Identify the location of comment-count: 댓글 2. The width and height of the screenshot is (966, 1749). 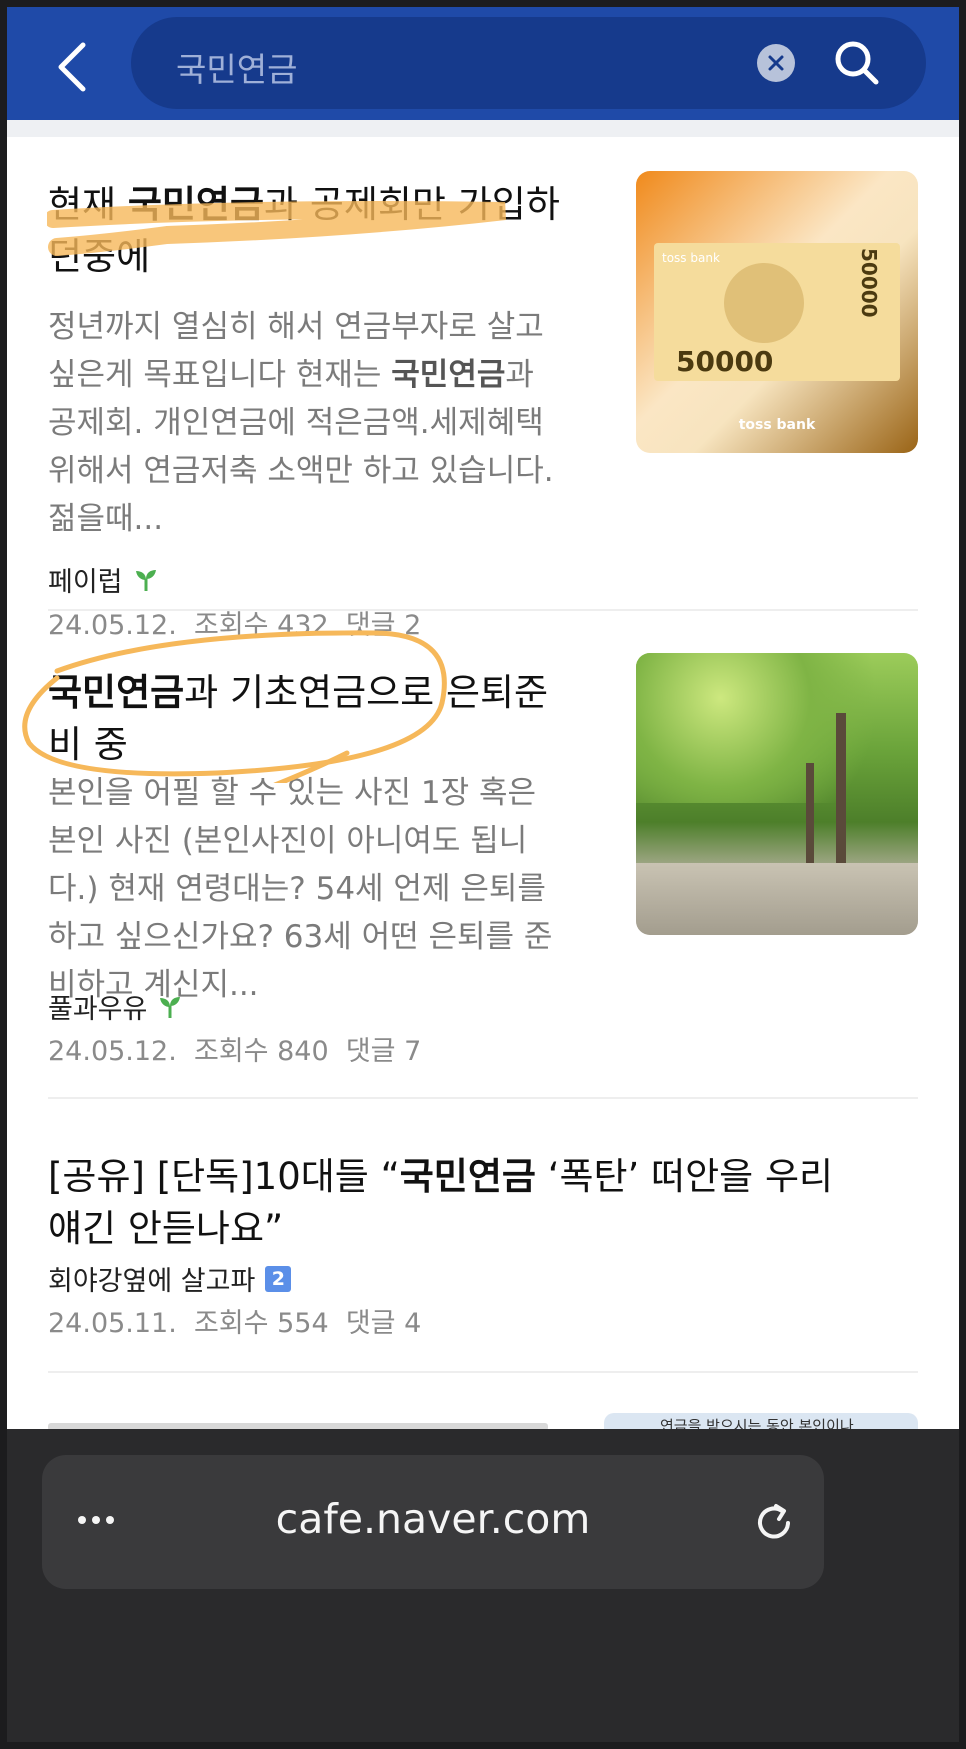
(383, 625).